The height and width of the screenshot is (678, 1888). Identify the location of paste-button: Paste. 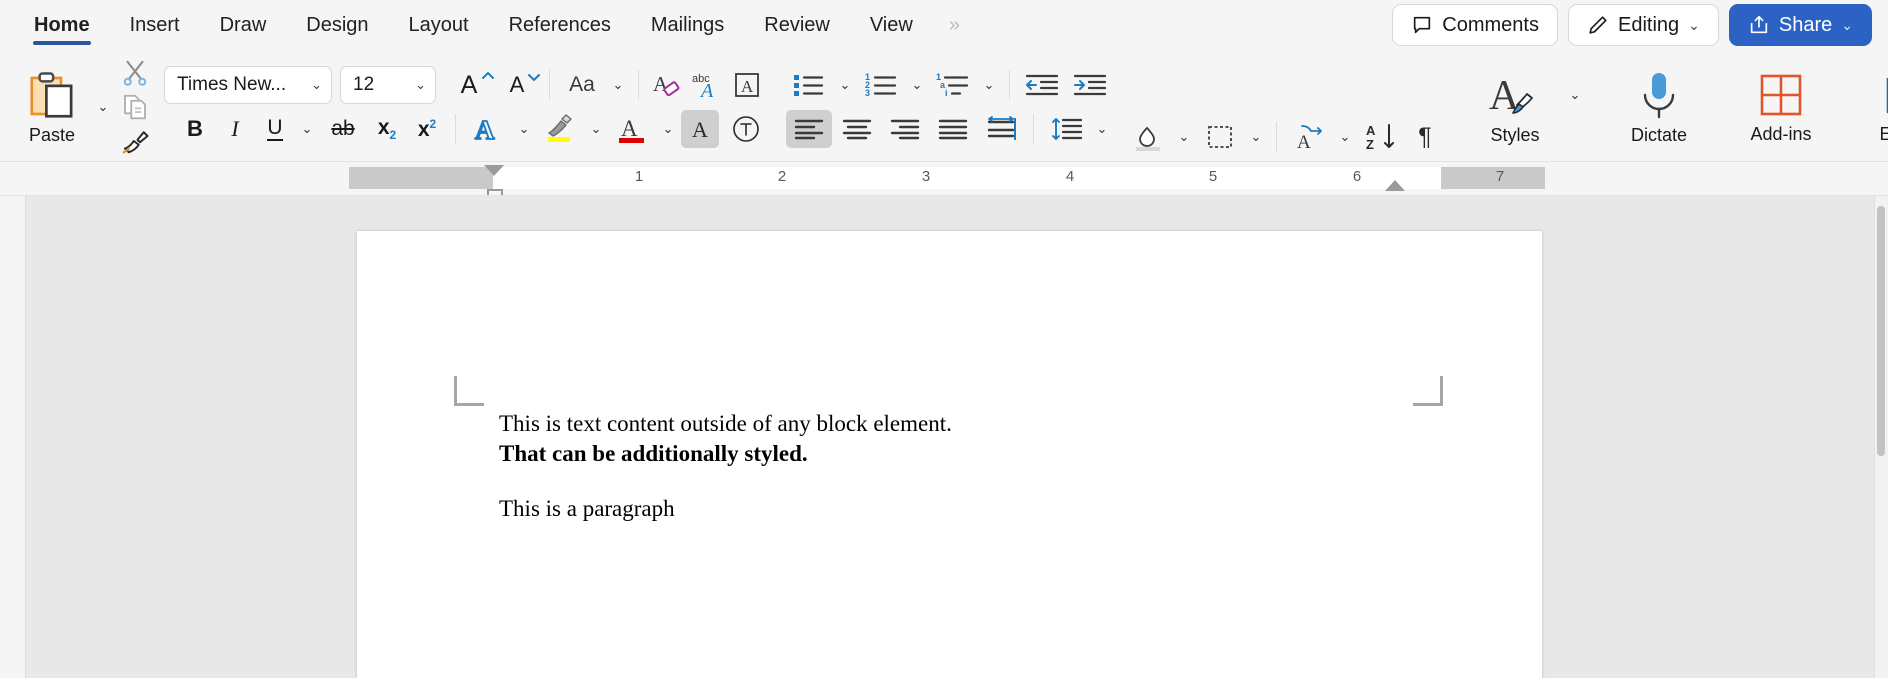
(52, 107).